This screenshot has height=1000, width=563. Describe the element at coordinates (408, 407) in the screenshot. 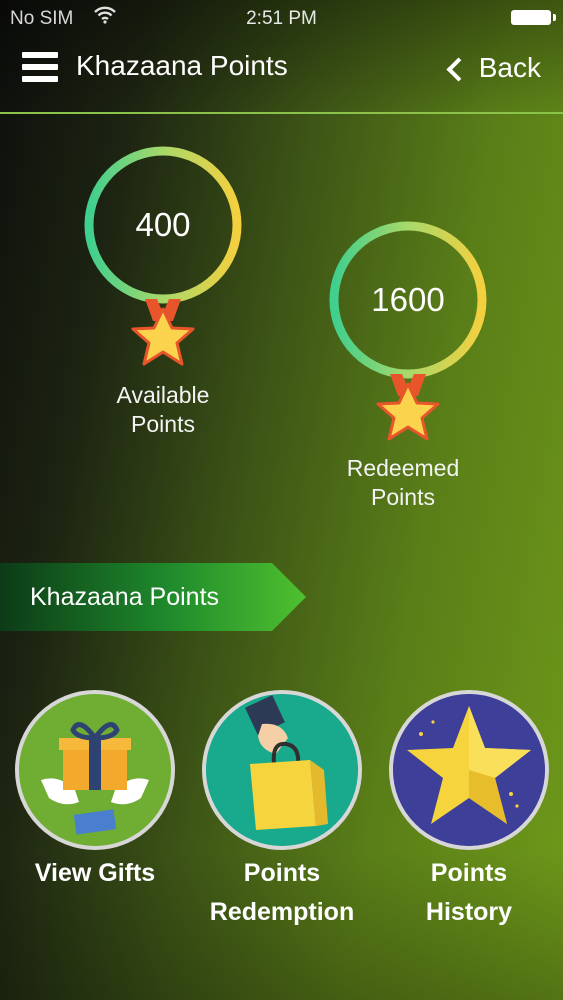

I see `redeemed-medal-star-icon` at that location.